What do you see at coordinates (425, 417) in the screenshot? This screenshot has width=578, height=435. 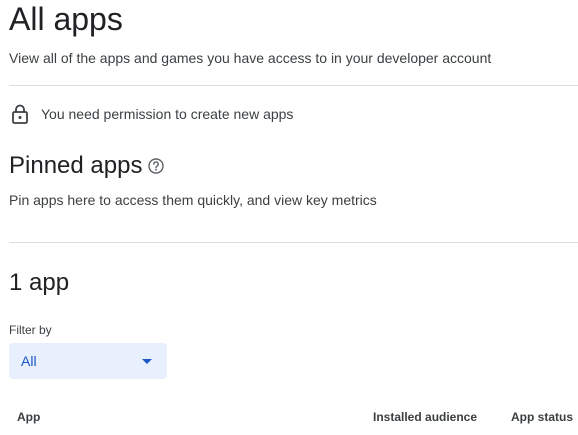 I see `column-header-installed-audience: Installed audience` at bounding box center [425, 417].